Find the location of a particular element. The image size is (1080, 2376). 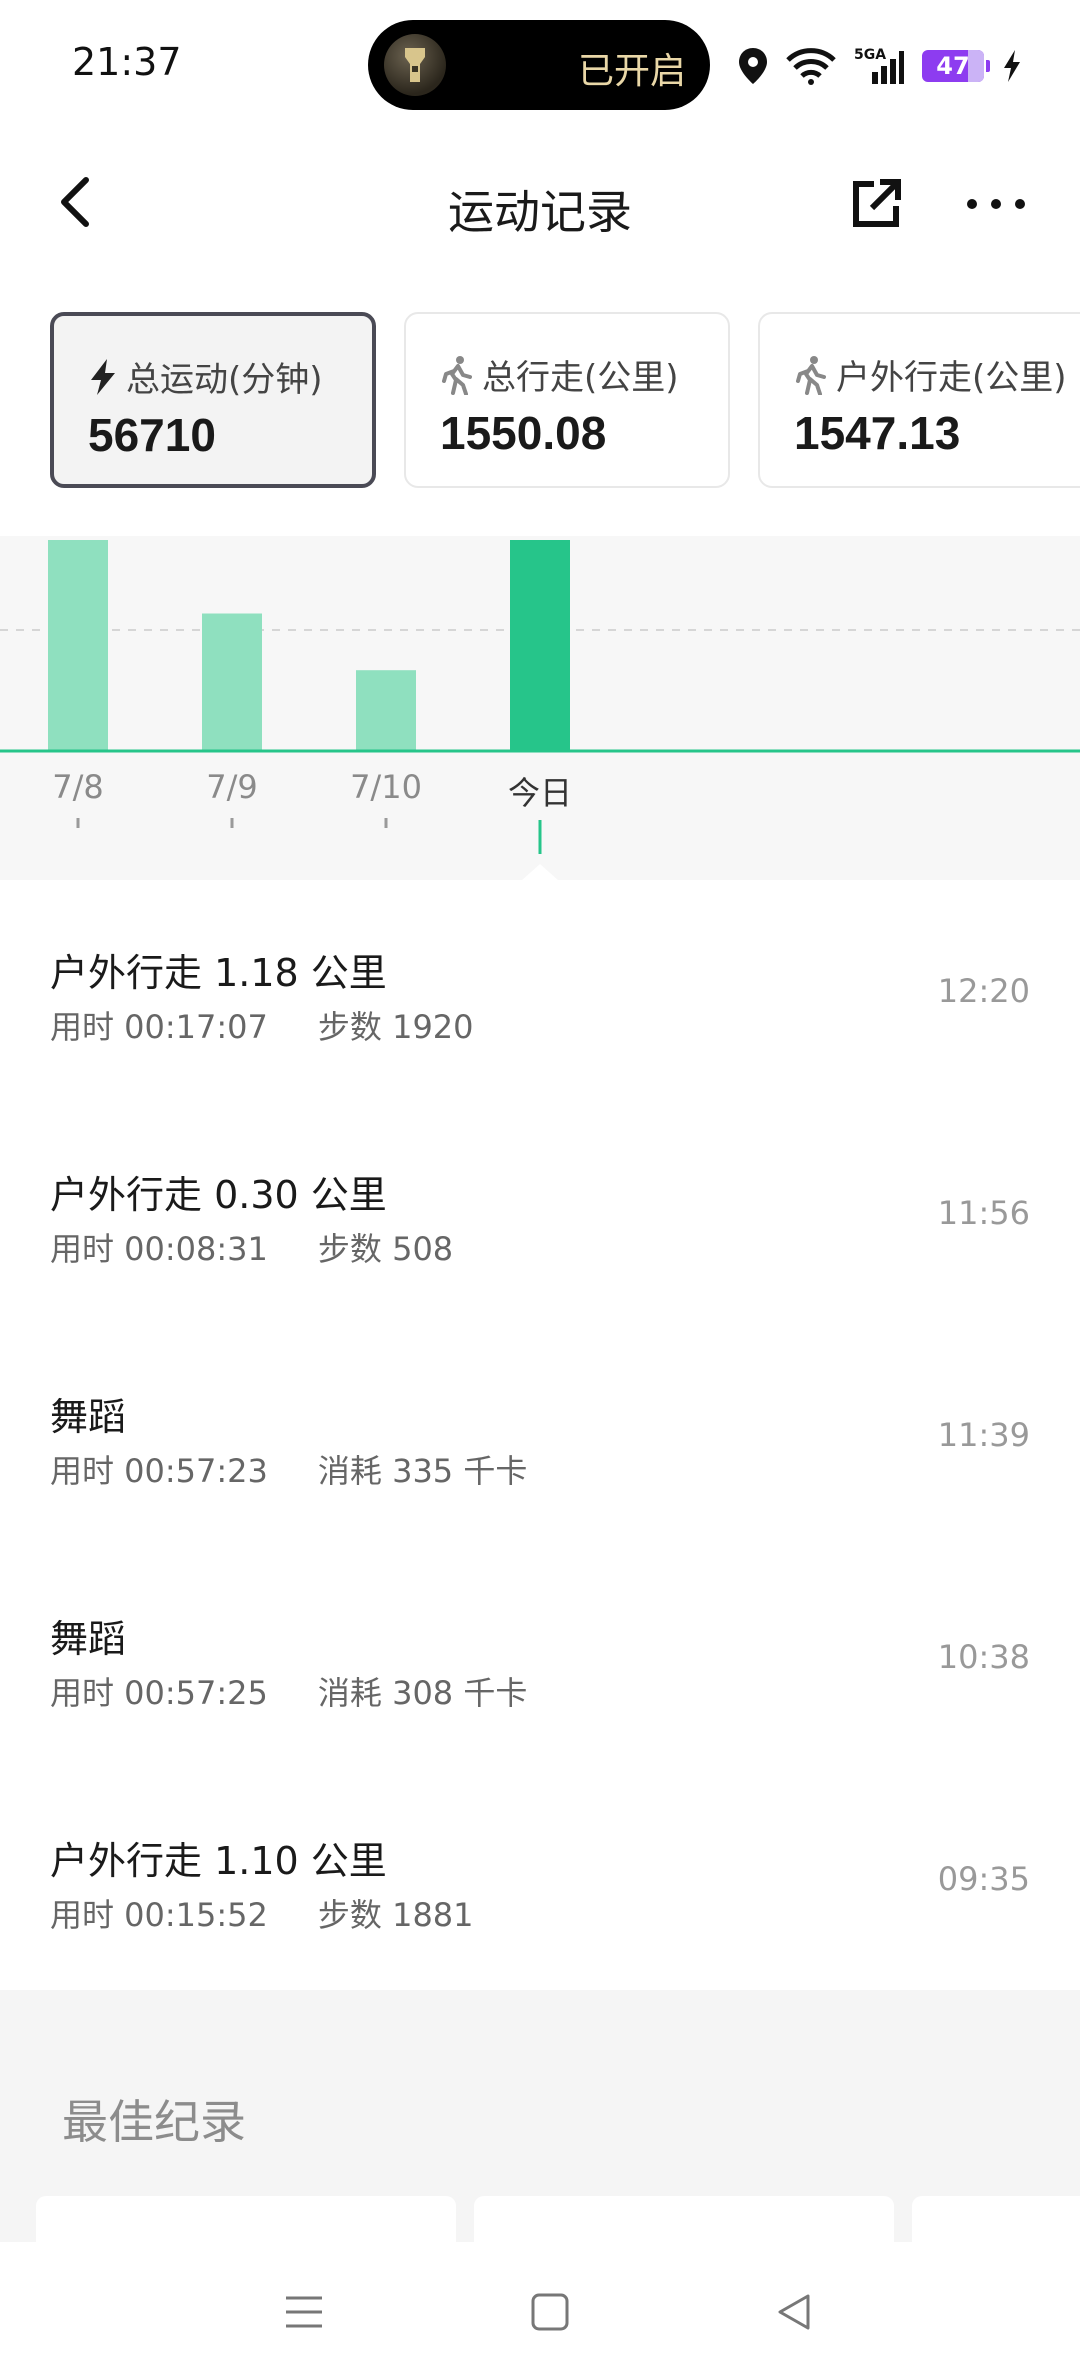

chart-day-label: 7/10 is located at coordinates (386, 787).